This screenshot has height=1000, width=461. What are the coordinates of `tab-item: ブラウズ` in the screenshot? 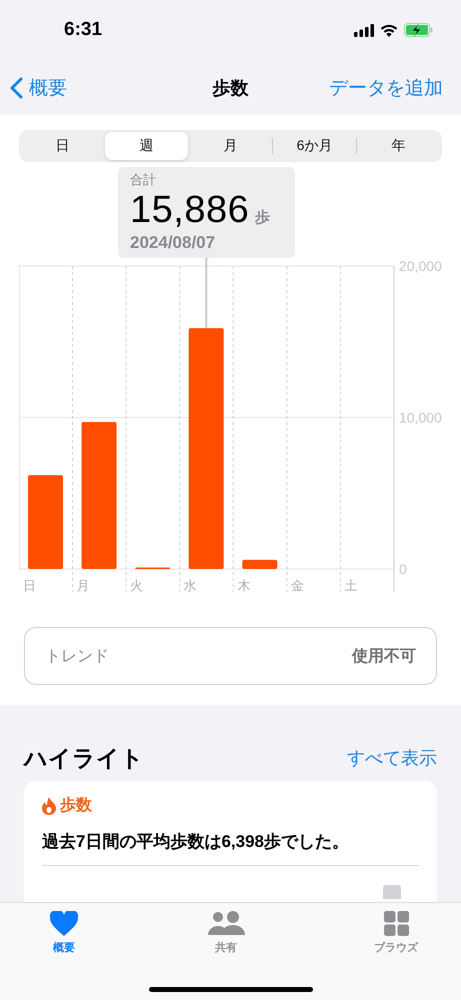 It's located at (396, 929).